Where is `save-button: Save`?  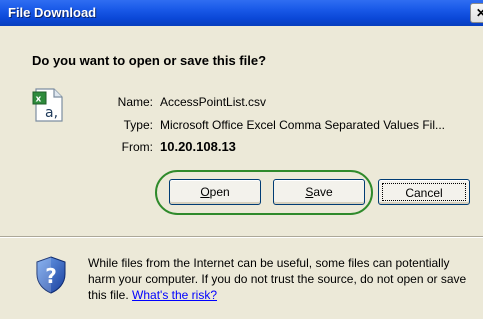 save-button: Save is located at coordinates (319, 192).